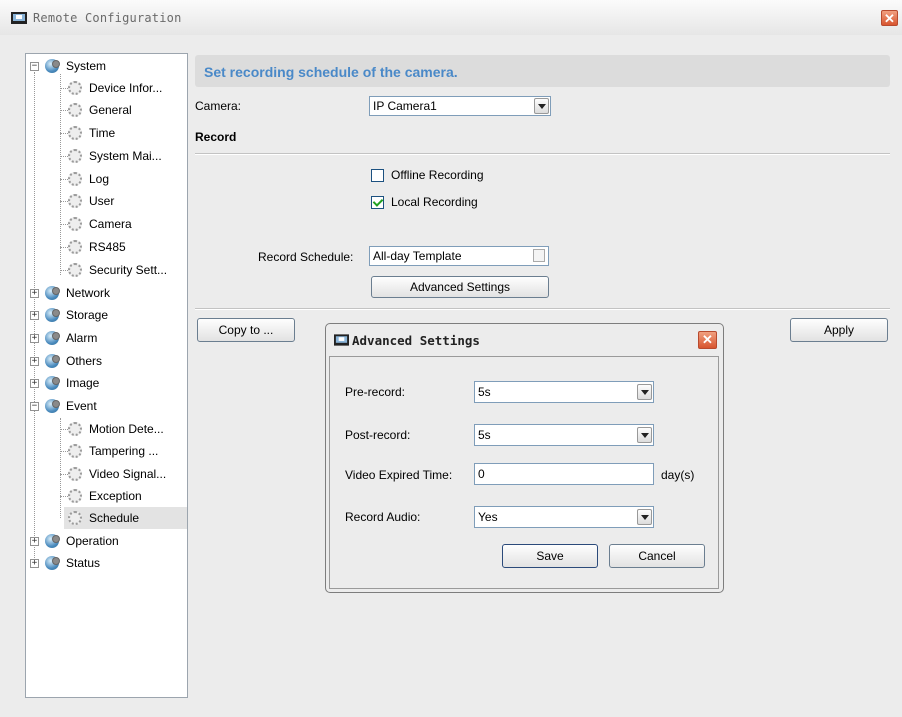  What do you see at coordinates (564, 474) in the screenshot?
I see `video-expired-time-input: 0` at bounding box center [564, 474].